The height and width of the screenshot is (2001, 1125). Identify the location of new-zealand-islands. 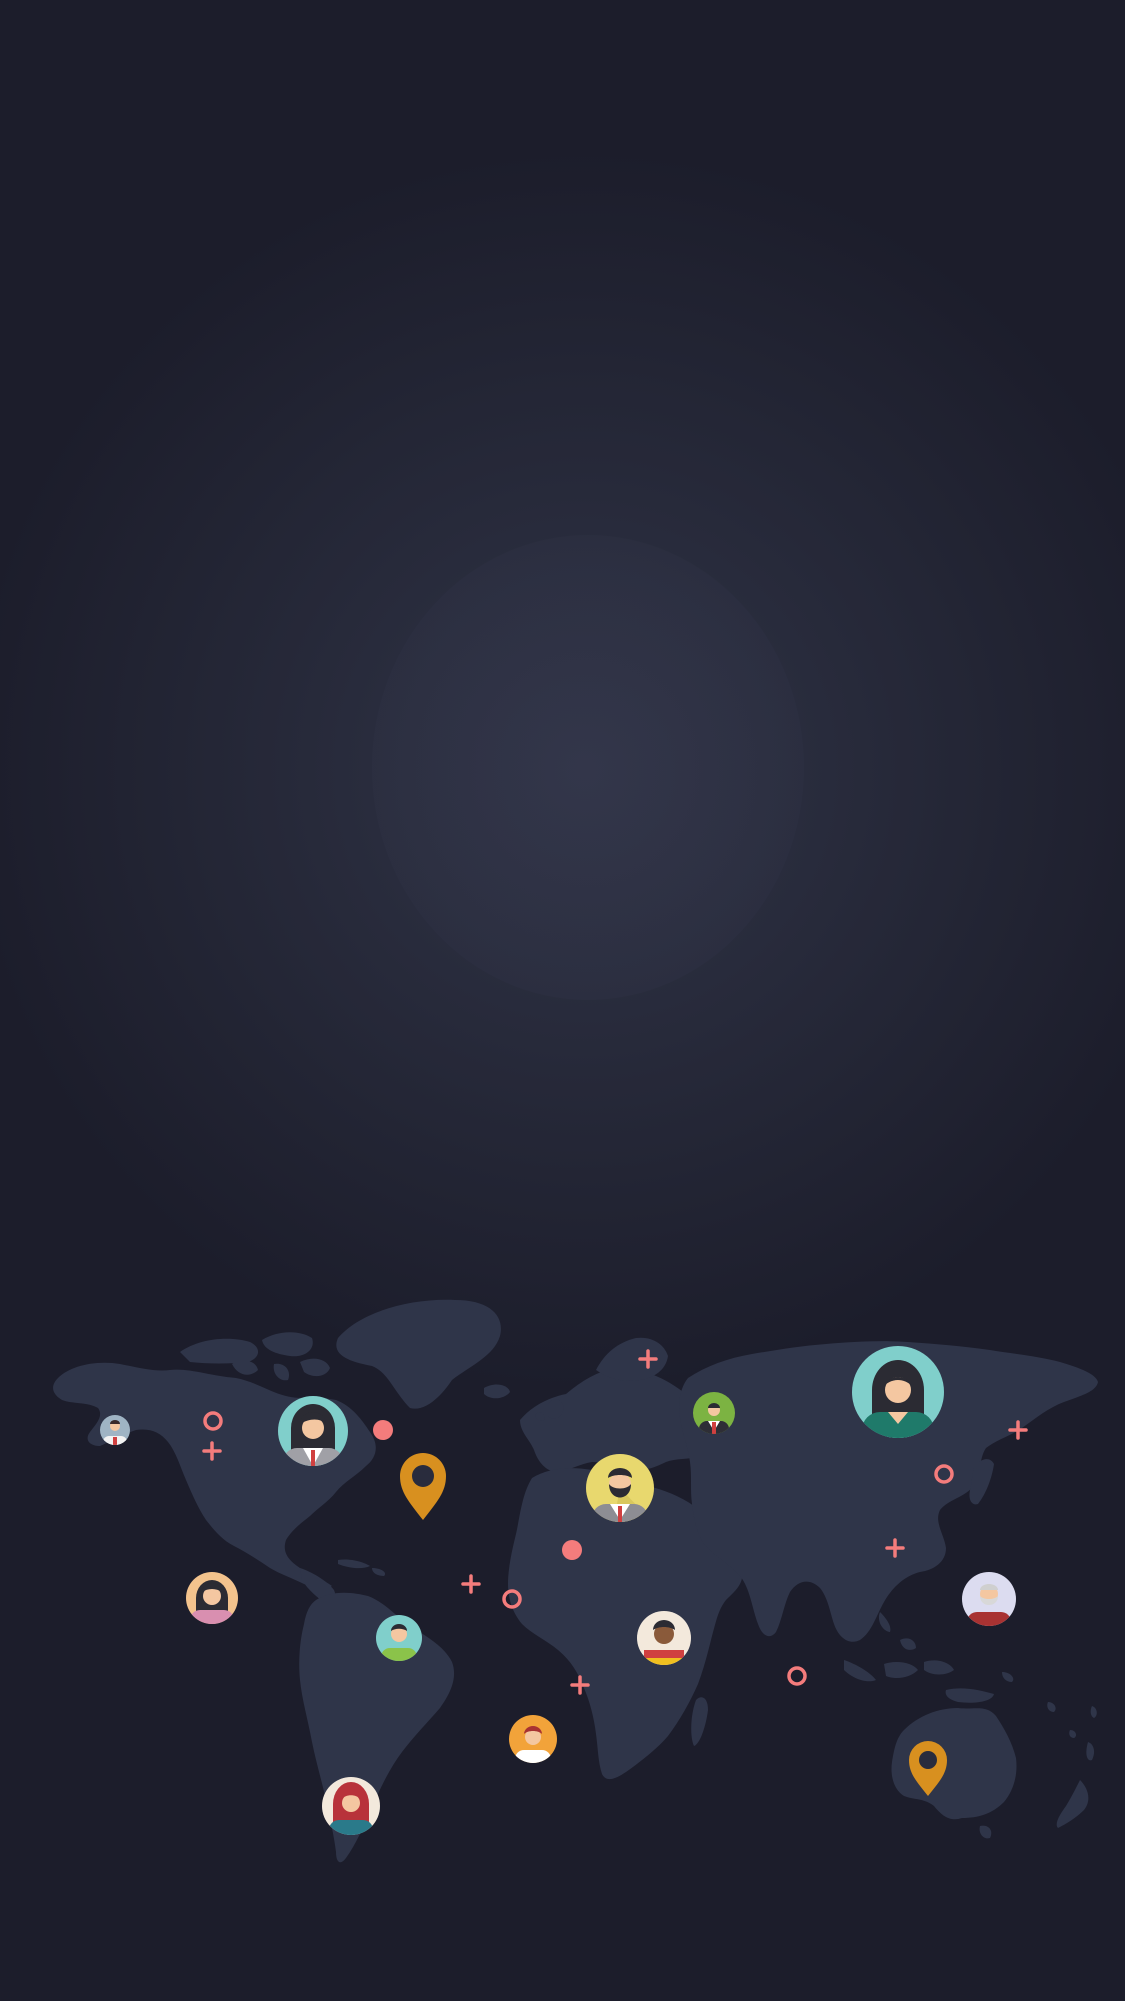
(1075, 1785).